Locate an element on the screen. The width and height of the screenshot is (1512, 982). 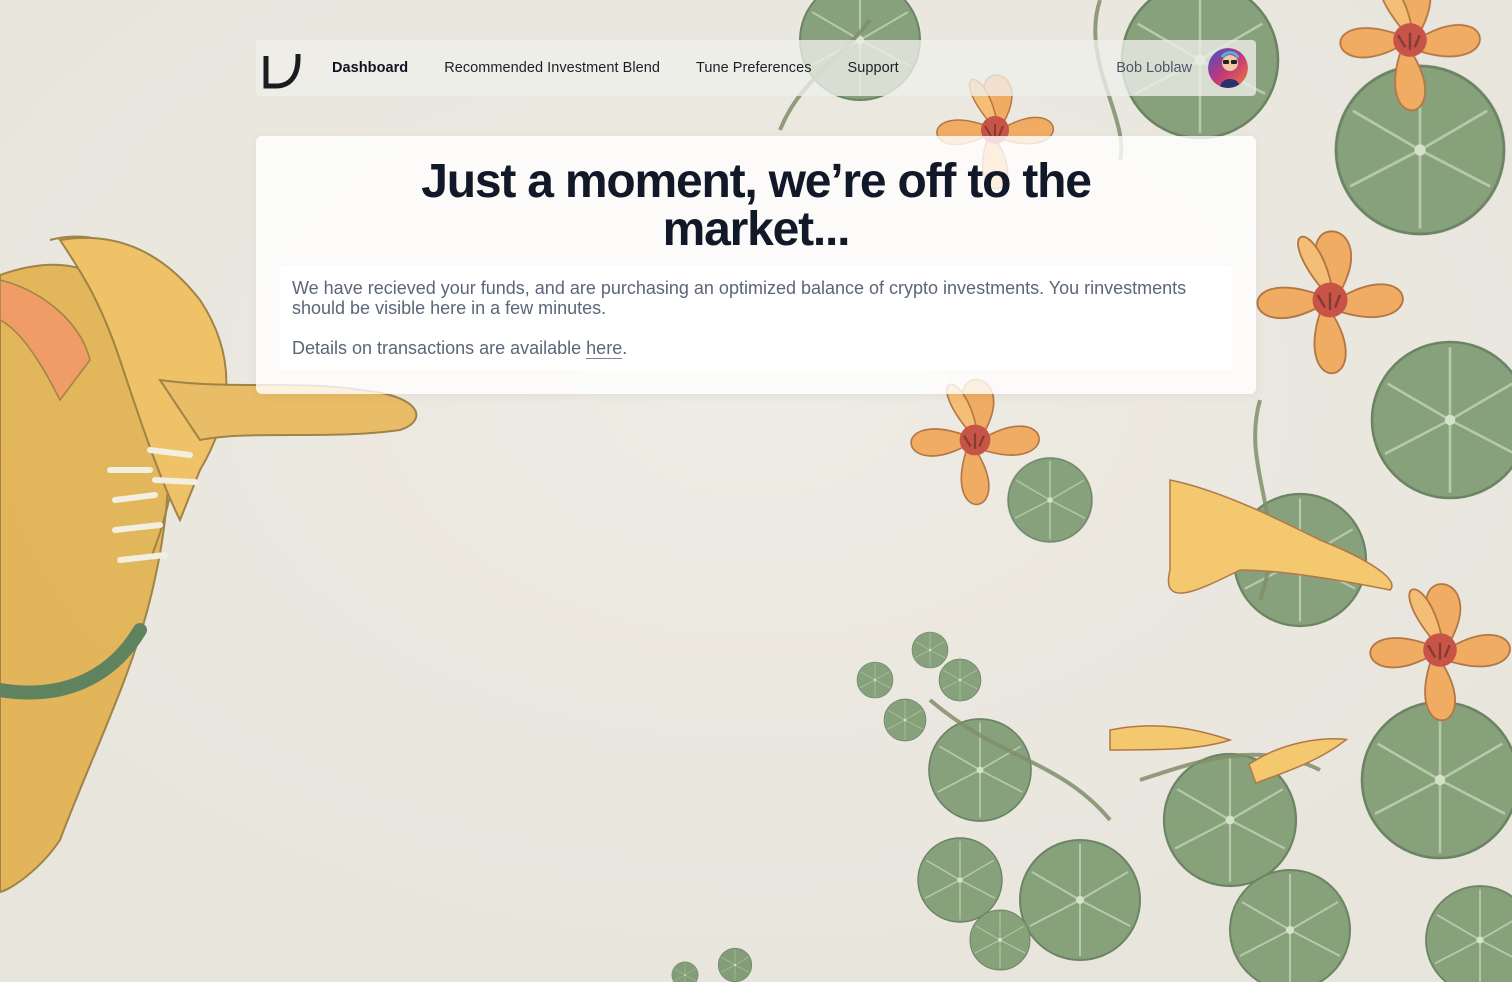
nav-support: Support is located at coordinates (873, 68).